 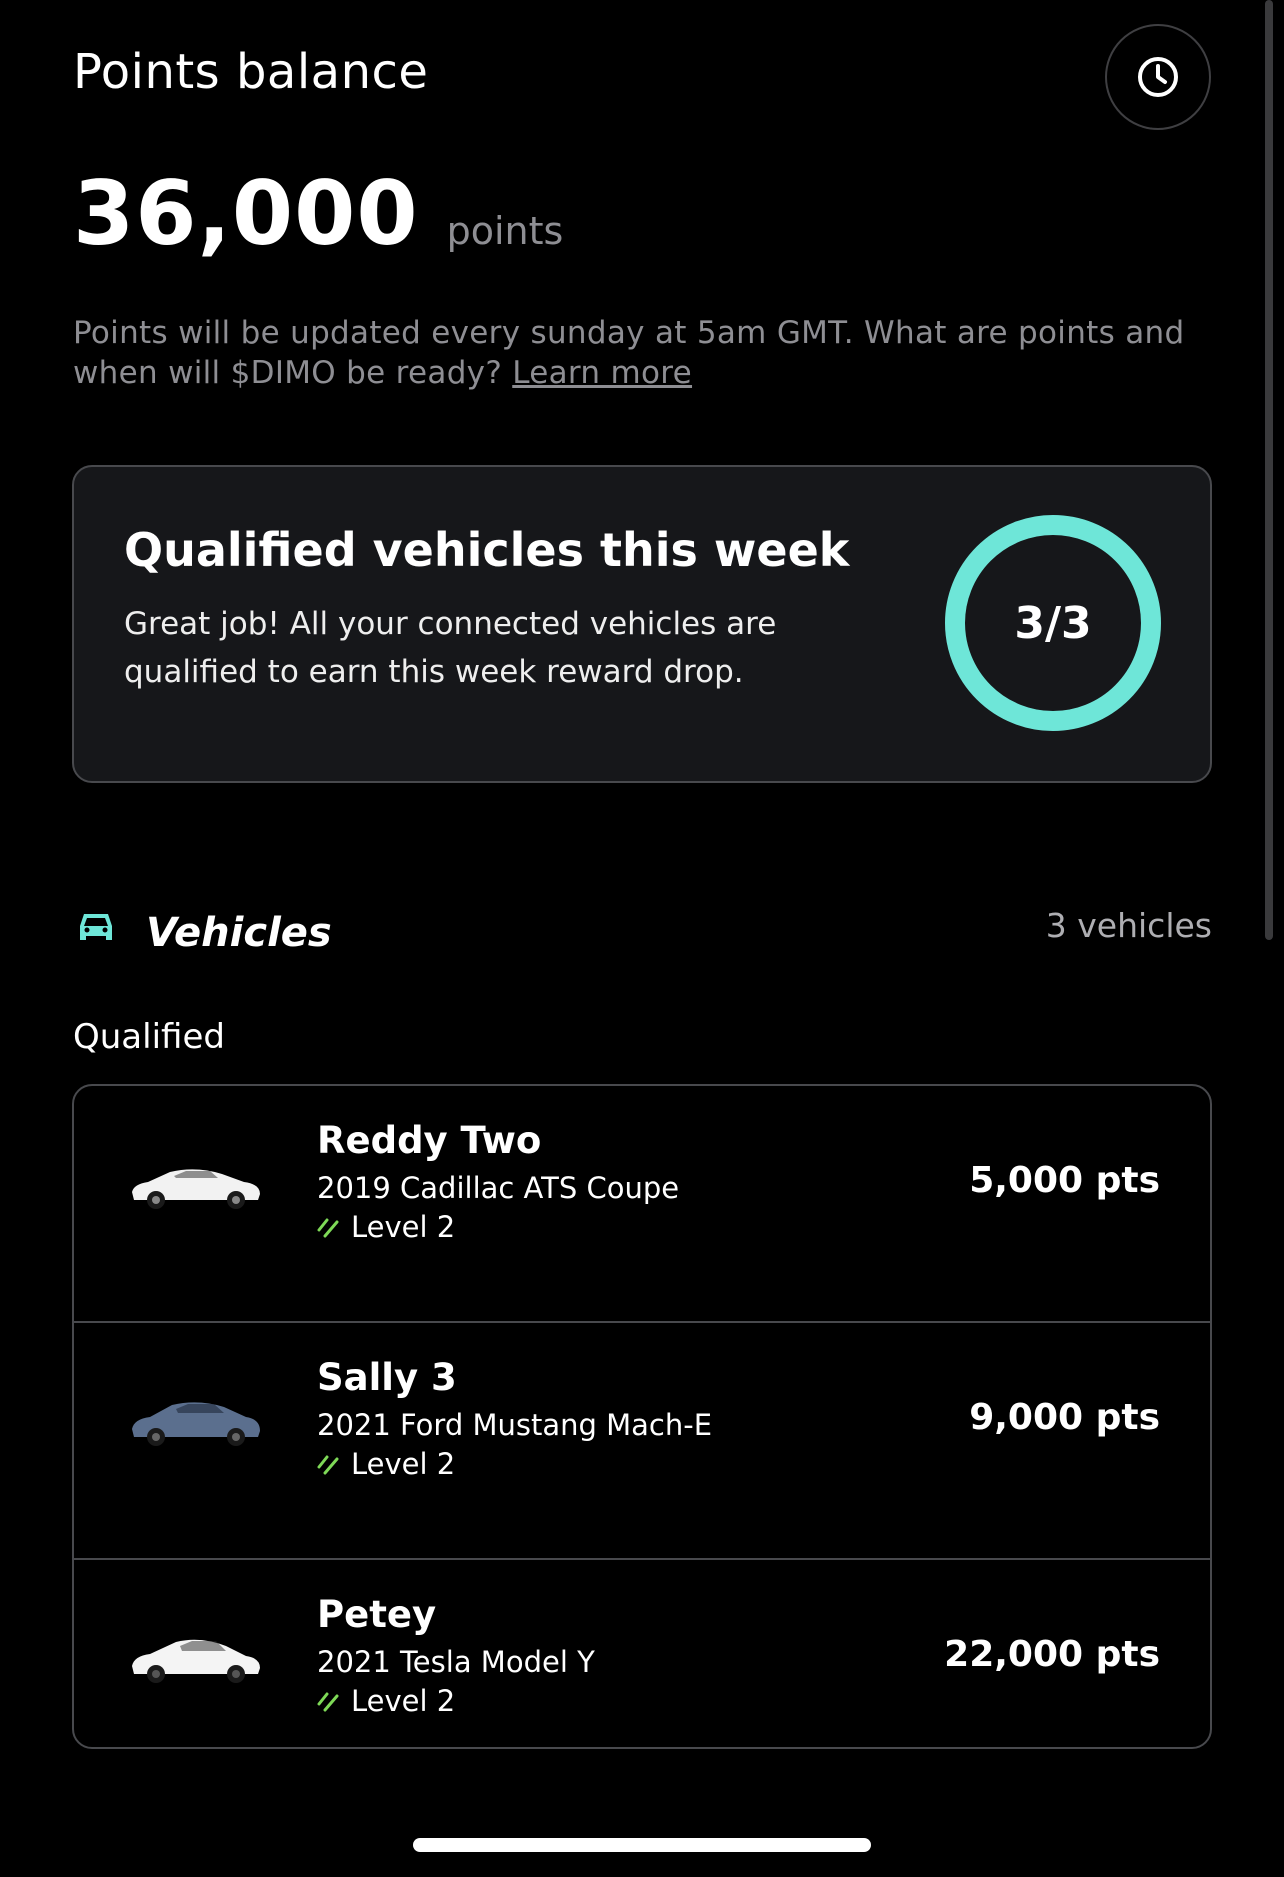 What do you see at coordinates (387, 1377) in the screenshot?
I see `vehicle-name: Sally 3` at bounding box center [387, 1377].